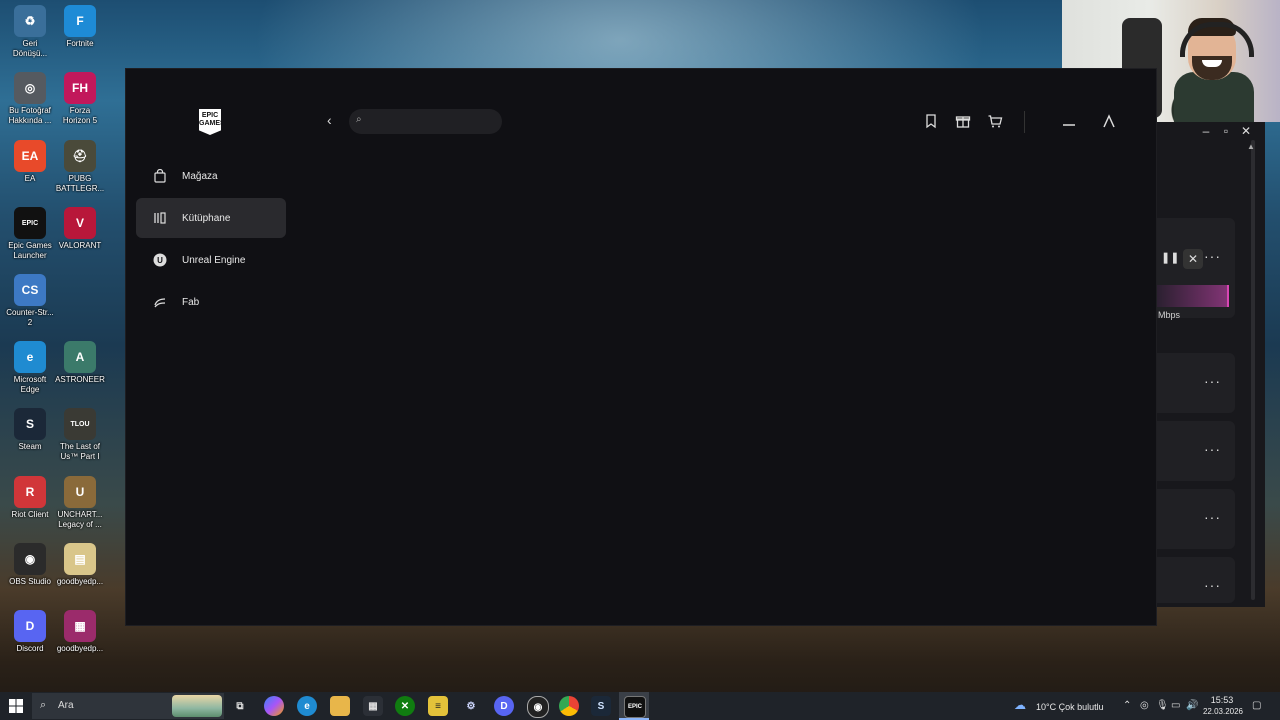 The image size is (1280, 720). What do you see at coordinates (1170, 257) in the screenshot?
I see `pause-icon: ❚❚` at bounding box center [1170, 257].